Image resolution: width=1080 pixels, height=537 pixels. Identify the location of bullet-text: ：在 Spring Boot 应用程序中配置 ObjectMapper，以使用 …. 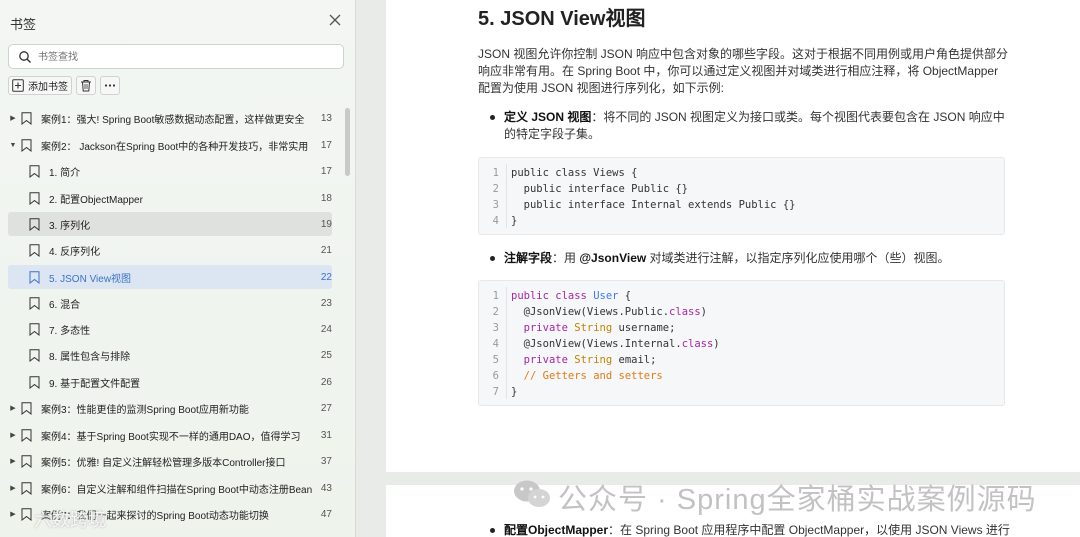
(809, 530).